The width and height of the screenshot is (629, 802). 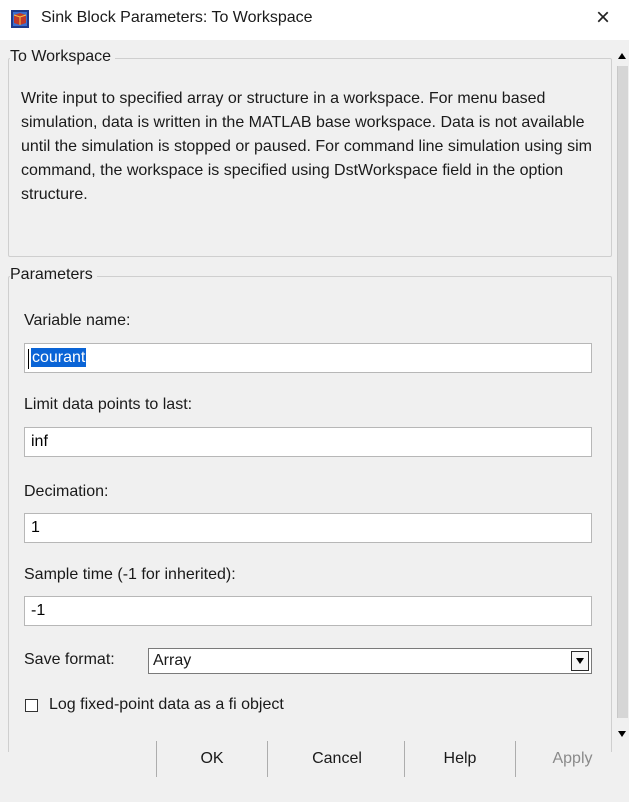 What do you see at coordinates (314, 20) in the screenshot?
I see `title-bar: Sink Block Parameters: To Workspace ×` at bounding box center [314, 20].